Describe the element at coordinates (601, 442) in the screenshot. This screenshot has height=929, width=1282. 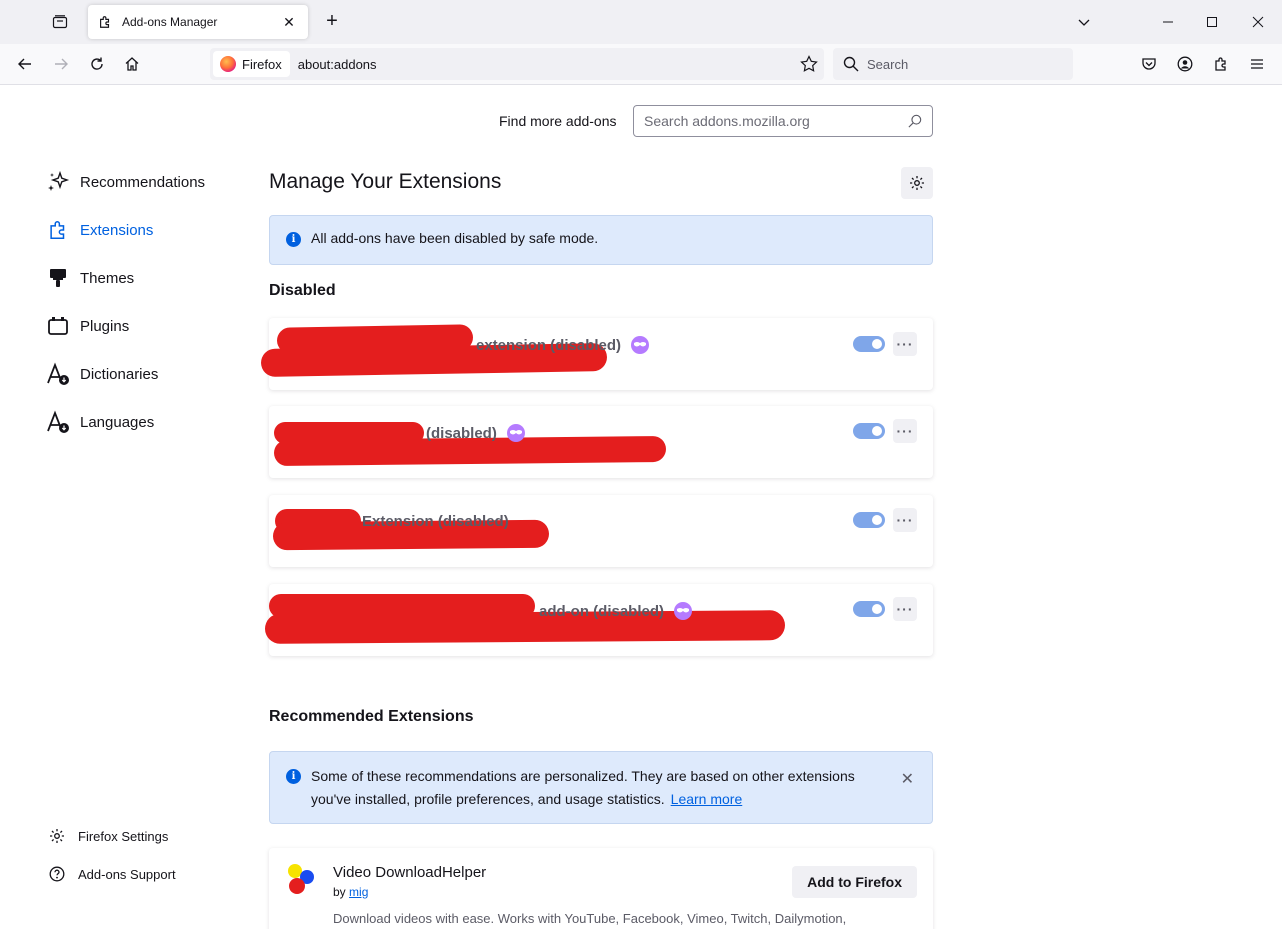
I see `extension-card: (disabled) ···` at that location.